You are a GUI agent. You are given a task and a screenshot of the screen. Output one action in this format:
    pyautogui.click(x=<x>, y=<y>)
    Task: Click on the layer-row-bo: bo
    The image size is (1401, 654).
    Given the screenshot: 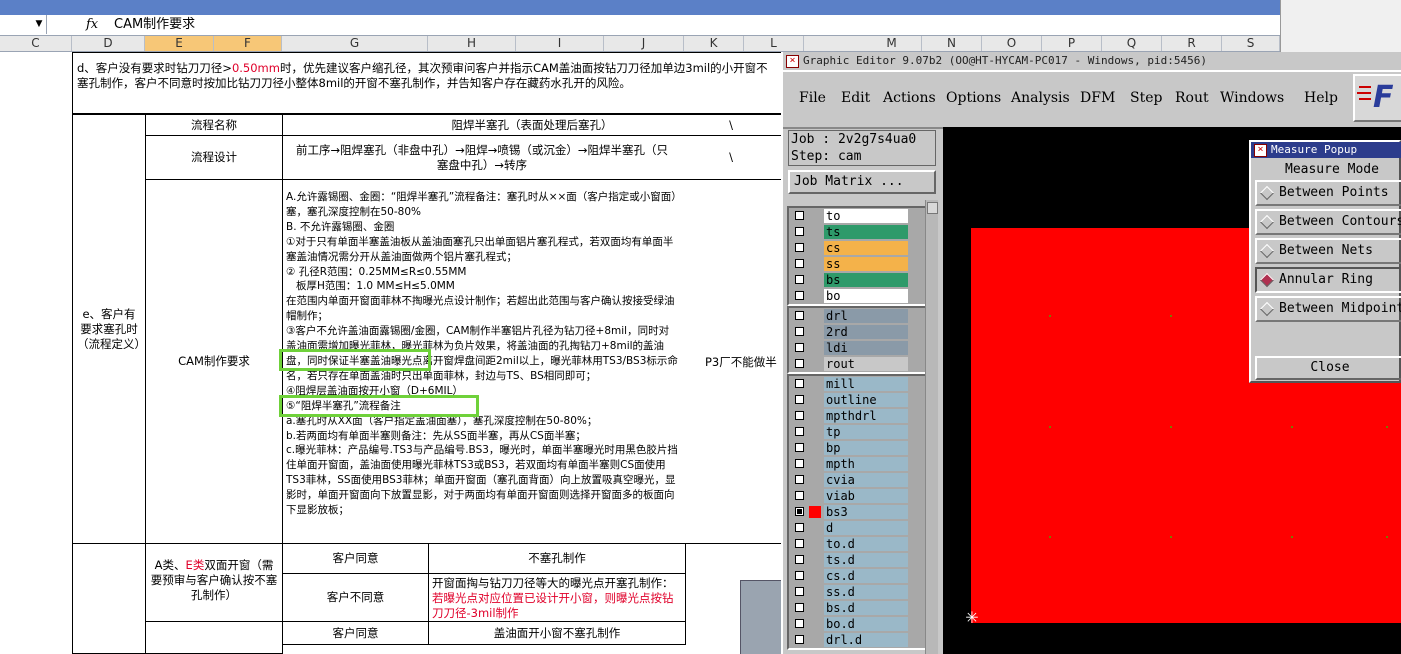 What is the action you would take?
    pyautogui.click(x=857, y=296)
    